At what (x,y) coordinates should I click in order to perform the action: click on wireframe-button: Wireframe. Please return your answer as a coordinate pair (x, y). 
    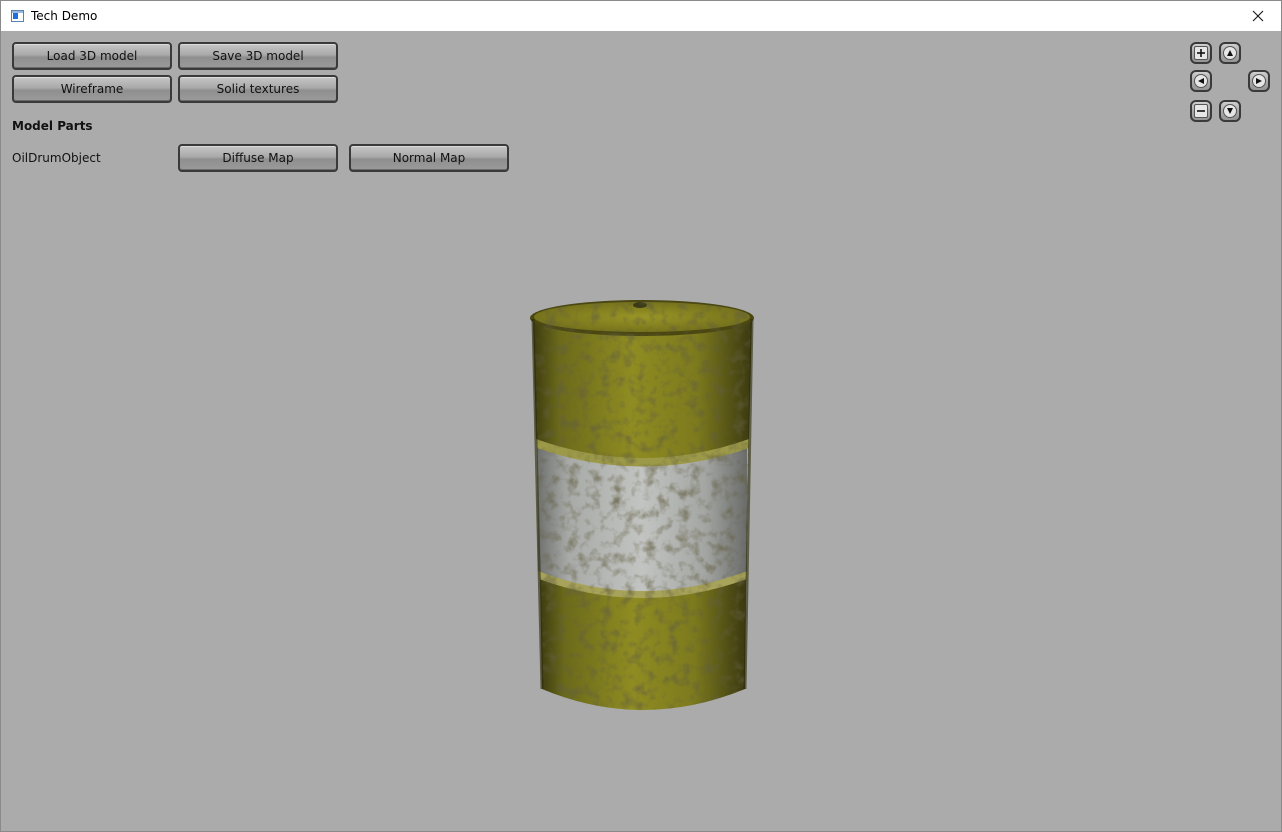
    Looking at the image, I should click on (92, 89).